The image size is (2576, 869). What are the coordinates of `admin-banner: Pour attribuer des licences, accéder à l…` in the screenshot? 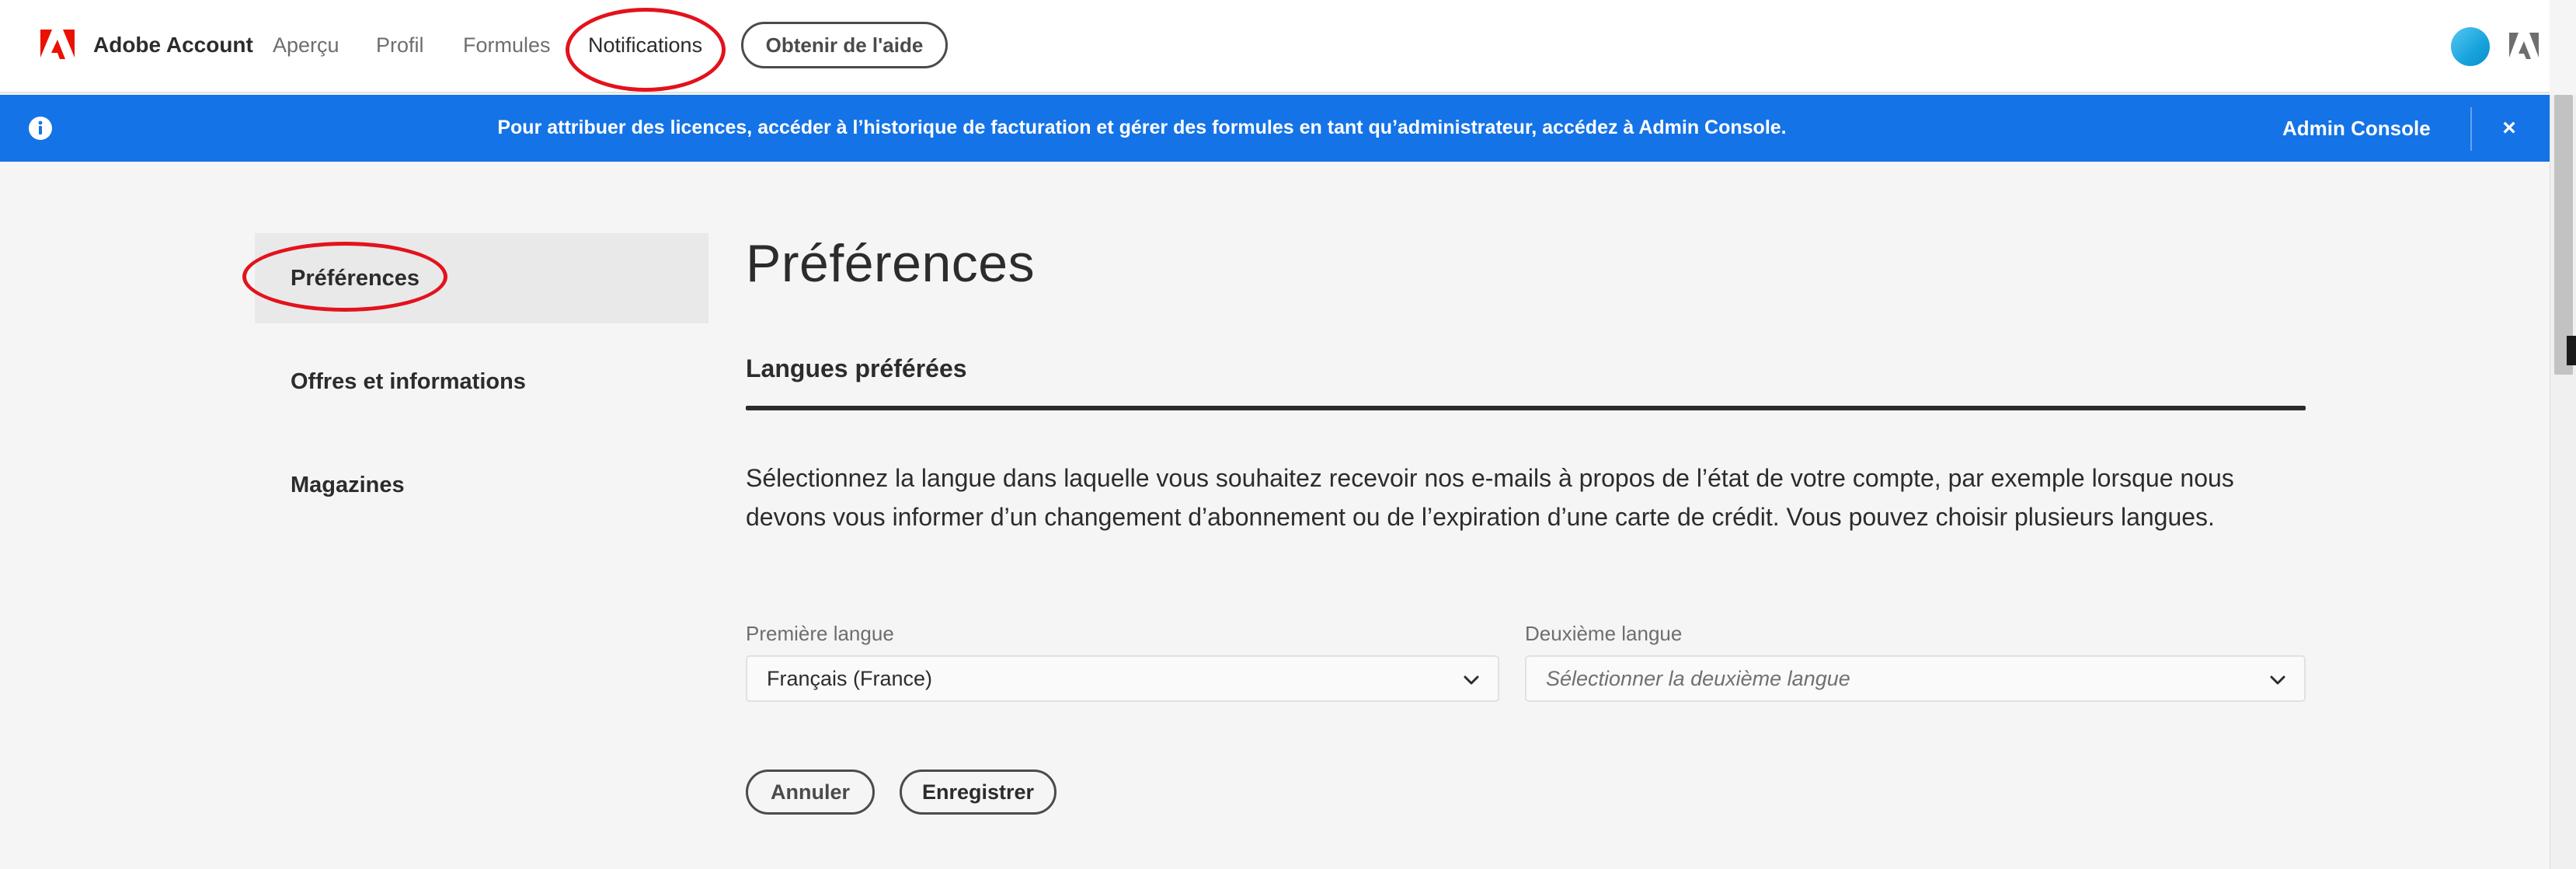 It's located at (1275, 128).